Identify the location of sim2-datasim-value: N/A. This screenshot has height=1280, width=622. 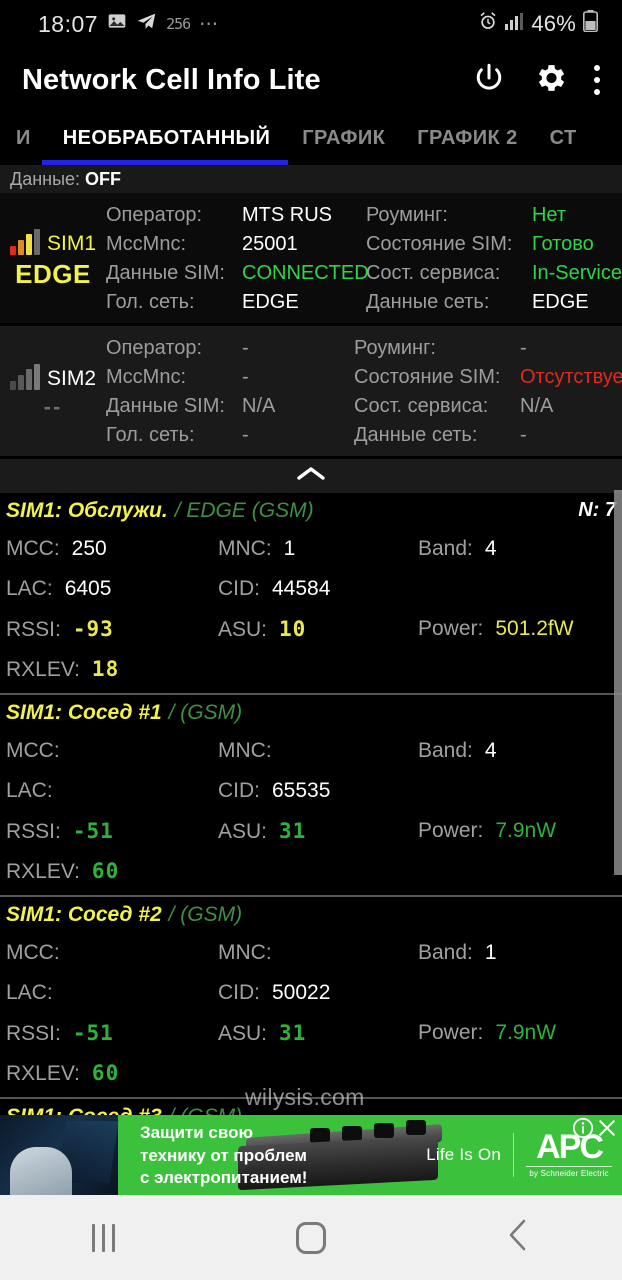
(259, 406).